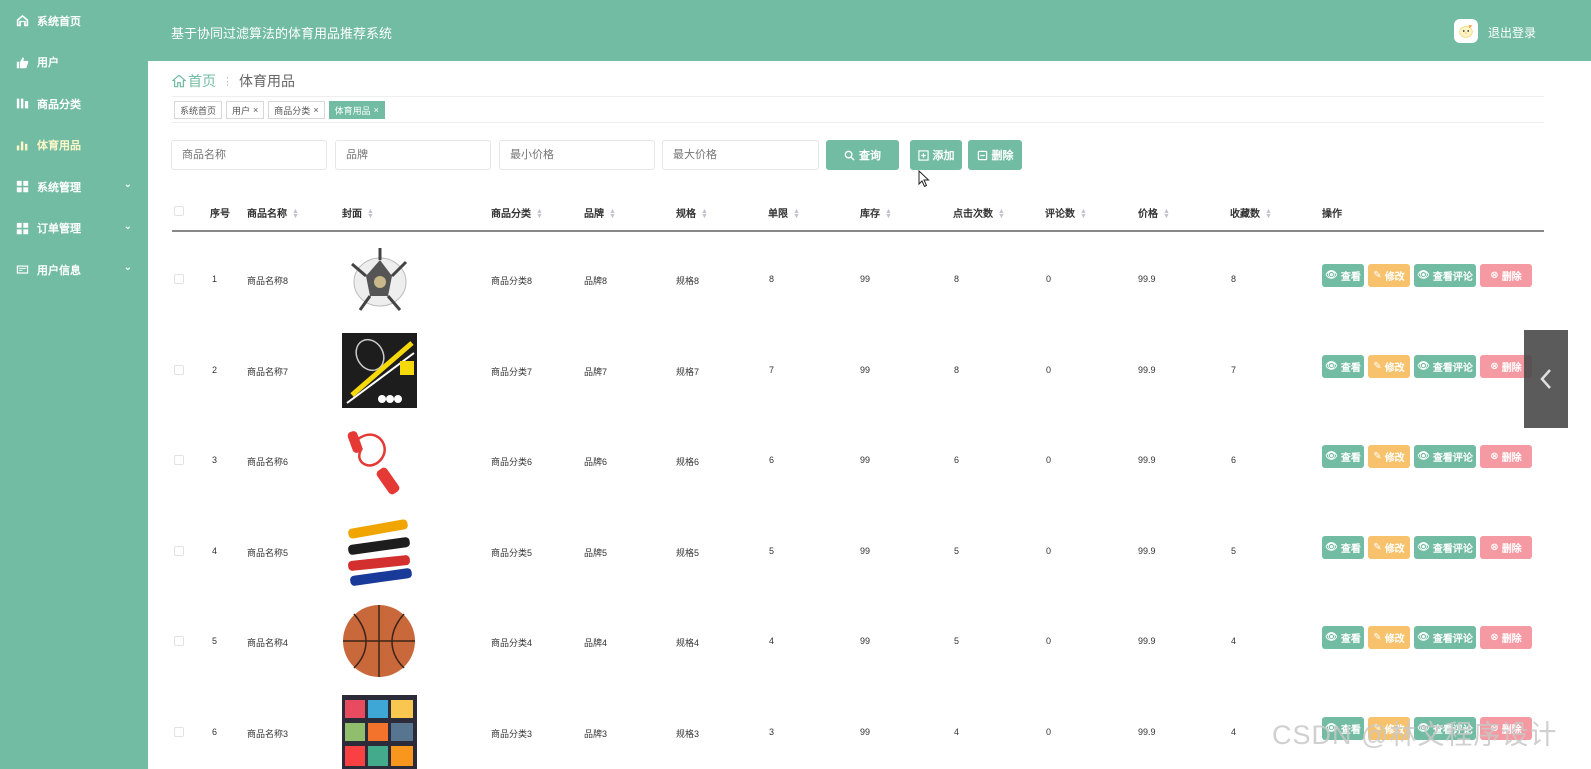 This screenshot has height=769, width=1591. What do you see at coordinates (1546, 379) in the screenshot?
I see `collapse-panel-button` at bounding box center [1546, 379].